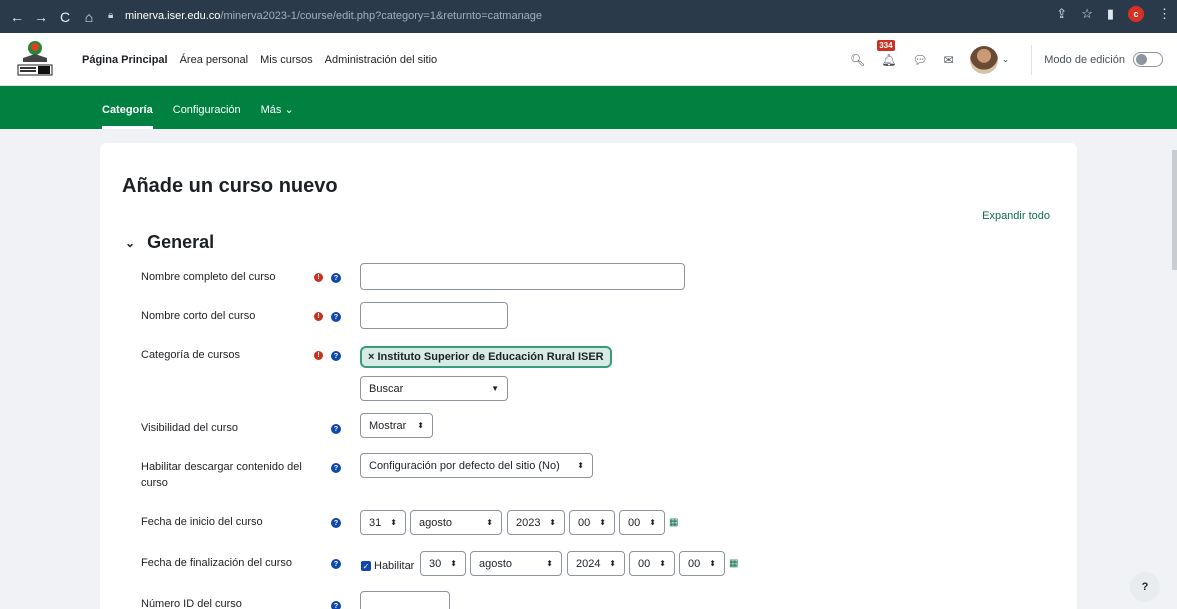  Describe the element at coordinates (221, 475) in the screenshot. I see `download-label: Habilitar descargar contenido del curso` at that location.